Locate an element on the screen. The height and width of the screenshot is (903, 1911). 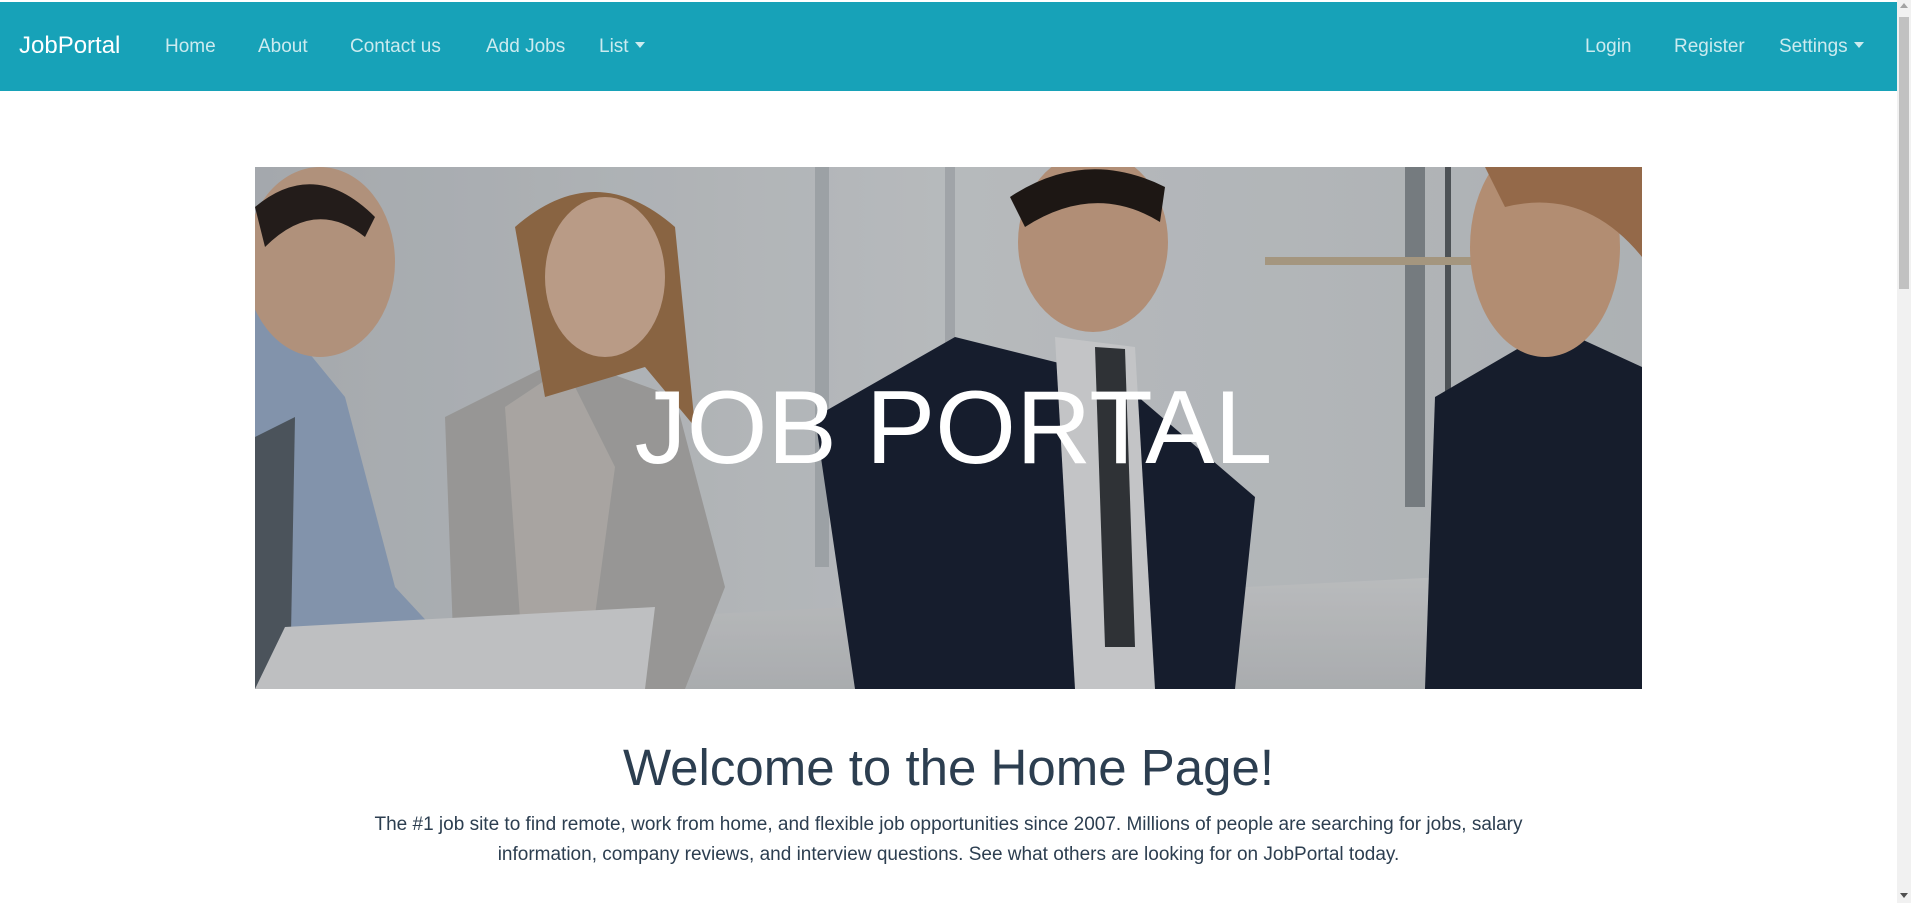
scrollbar-thumb is located at coordinates (1904, 153).